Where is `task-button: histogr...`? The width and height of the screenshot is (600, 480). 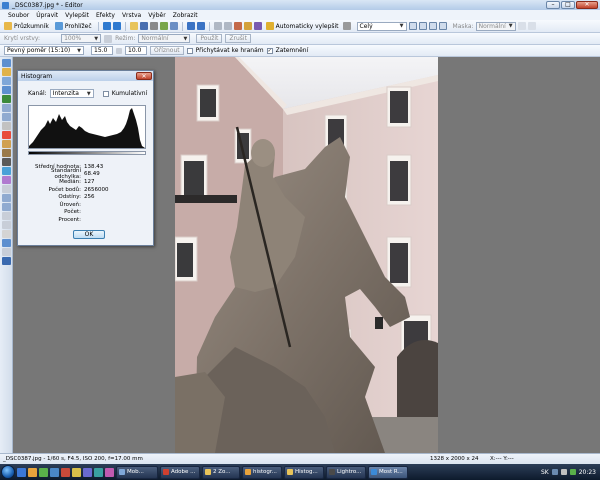 task-button: histogr... is located at coordinates (262, 472).